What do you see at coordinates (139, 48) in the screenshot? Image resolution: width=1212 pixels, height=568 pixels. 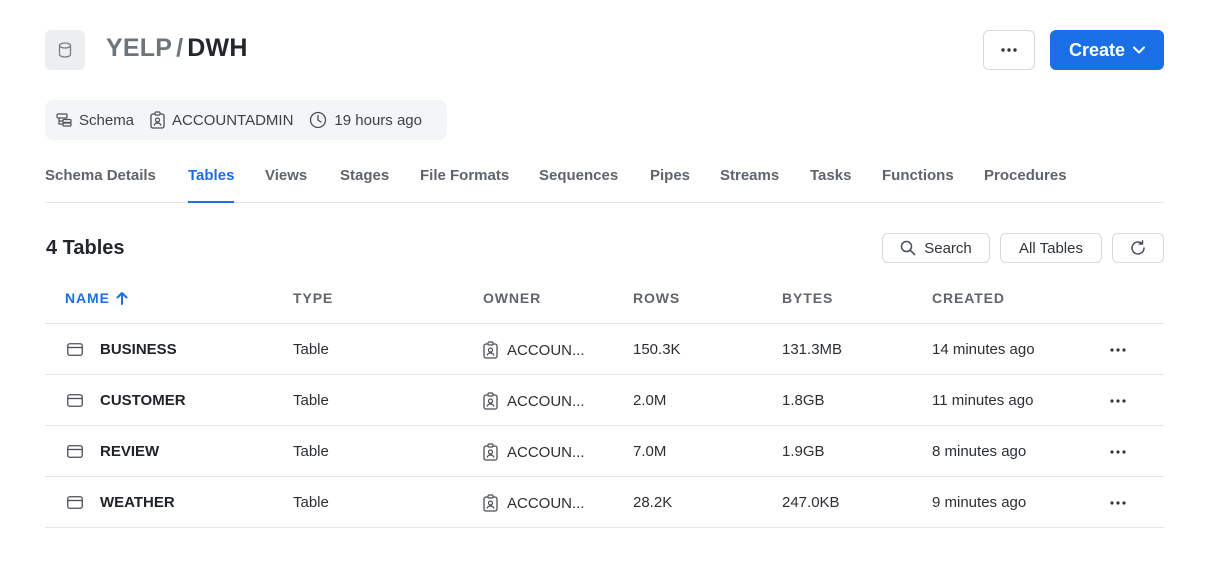 I see `breadcrumb-database: YELP` at bounding box center [139, 48].